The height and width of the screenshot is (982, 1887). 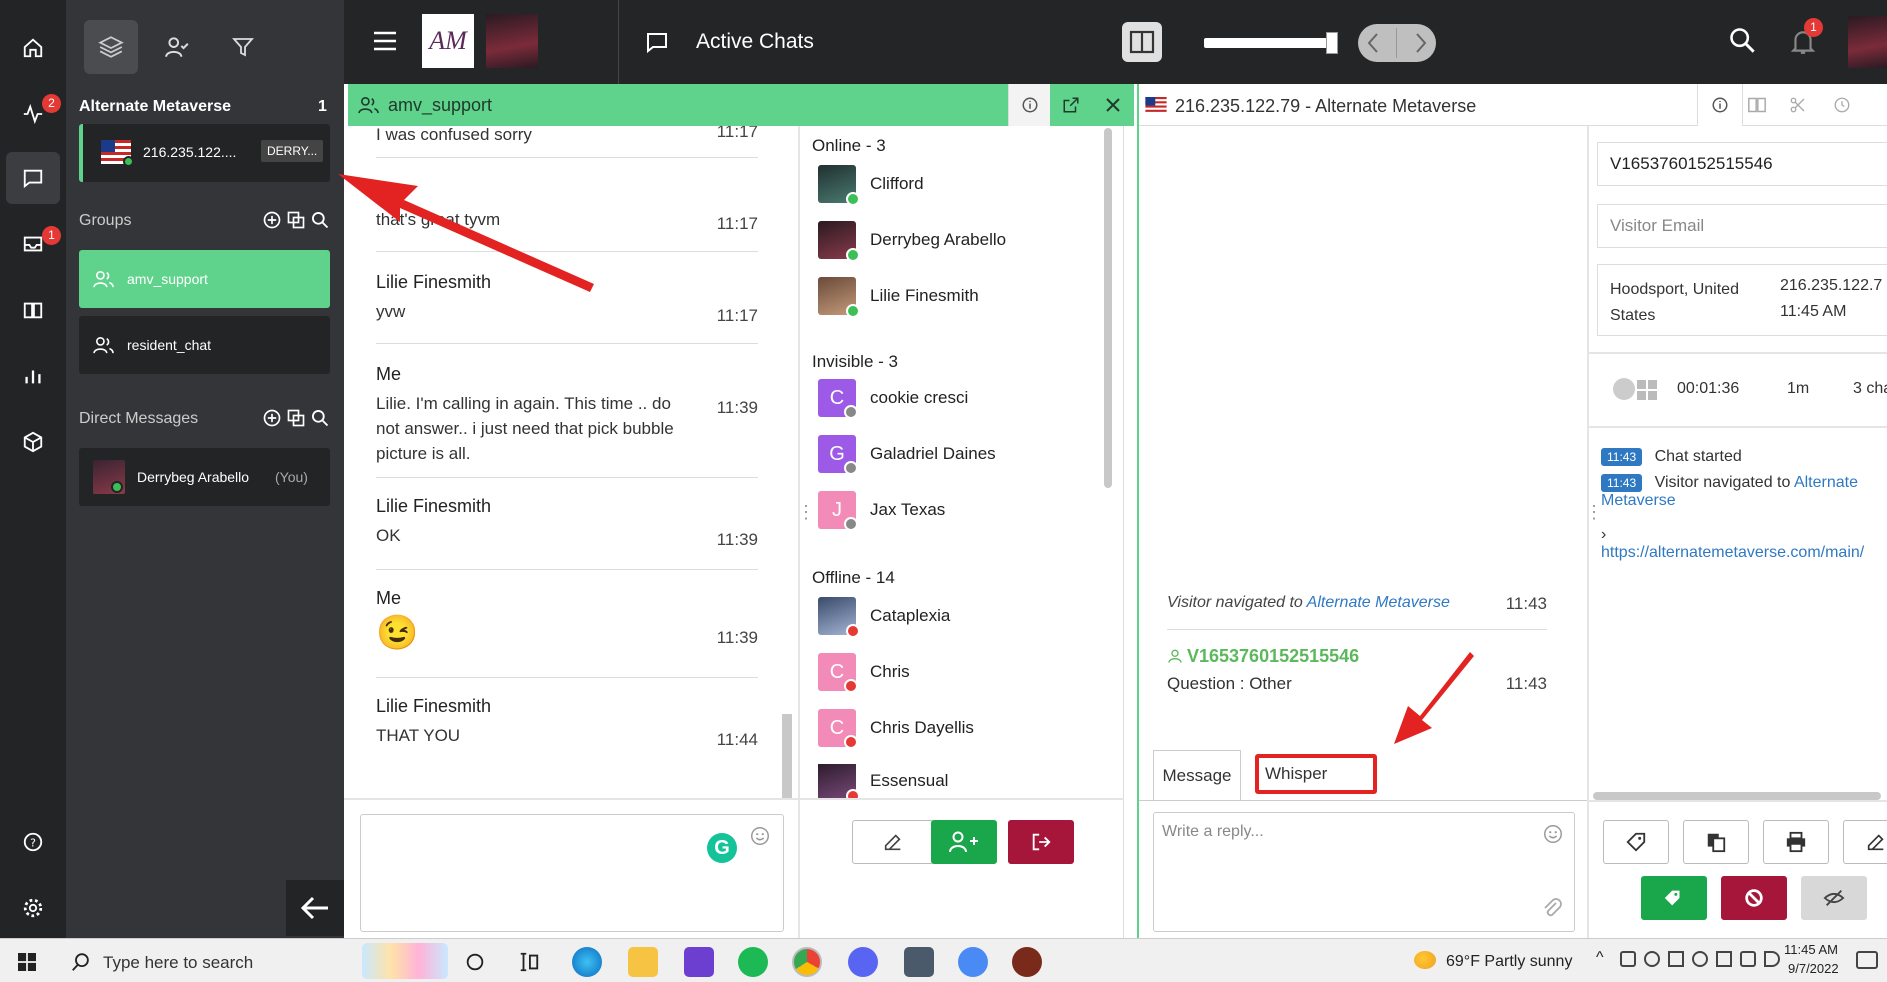 I want to click on tag-button, so click(x=1636, y=842).